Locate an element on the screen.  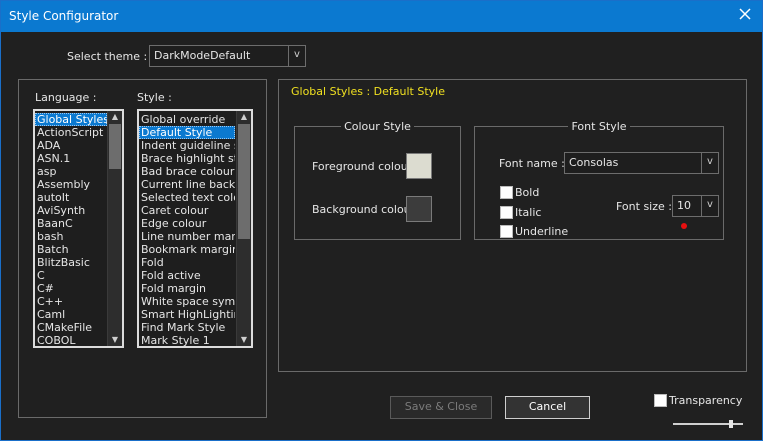
language-list-item: COBOL is located at coordinates (71, 340).